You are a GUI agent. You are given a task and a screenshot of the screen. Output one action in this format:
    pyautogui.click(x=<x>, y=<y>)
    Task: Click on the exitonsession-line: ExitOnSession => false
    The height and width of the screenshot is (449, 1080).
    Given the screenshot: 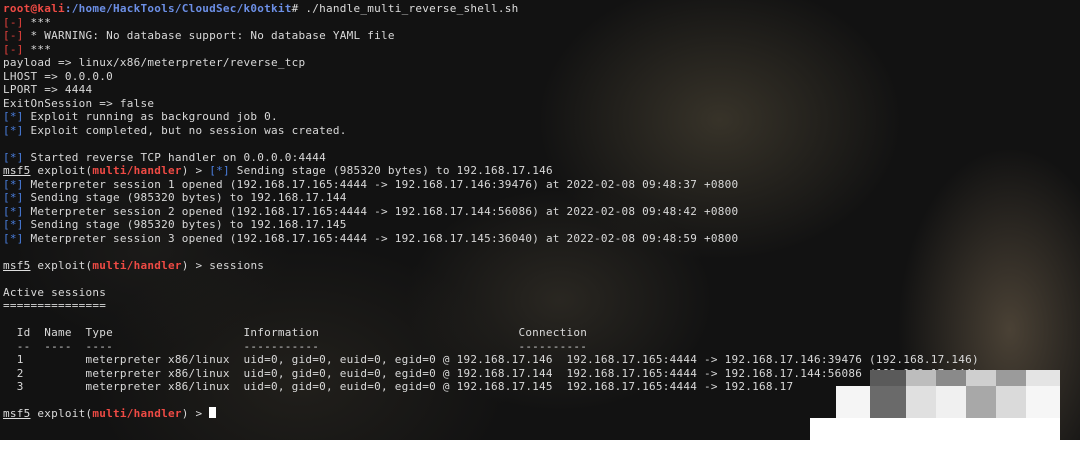 What is the action you would take?
    pyautogui.click(x=79, y=103)
    